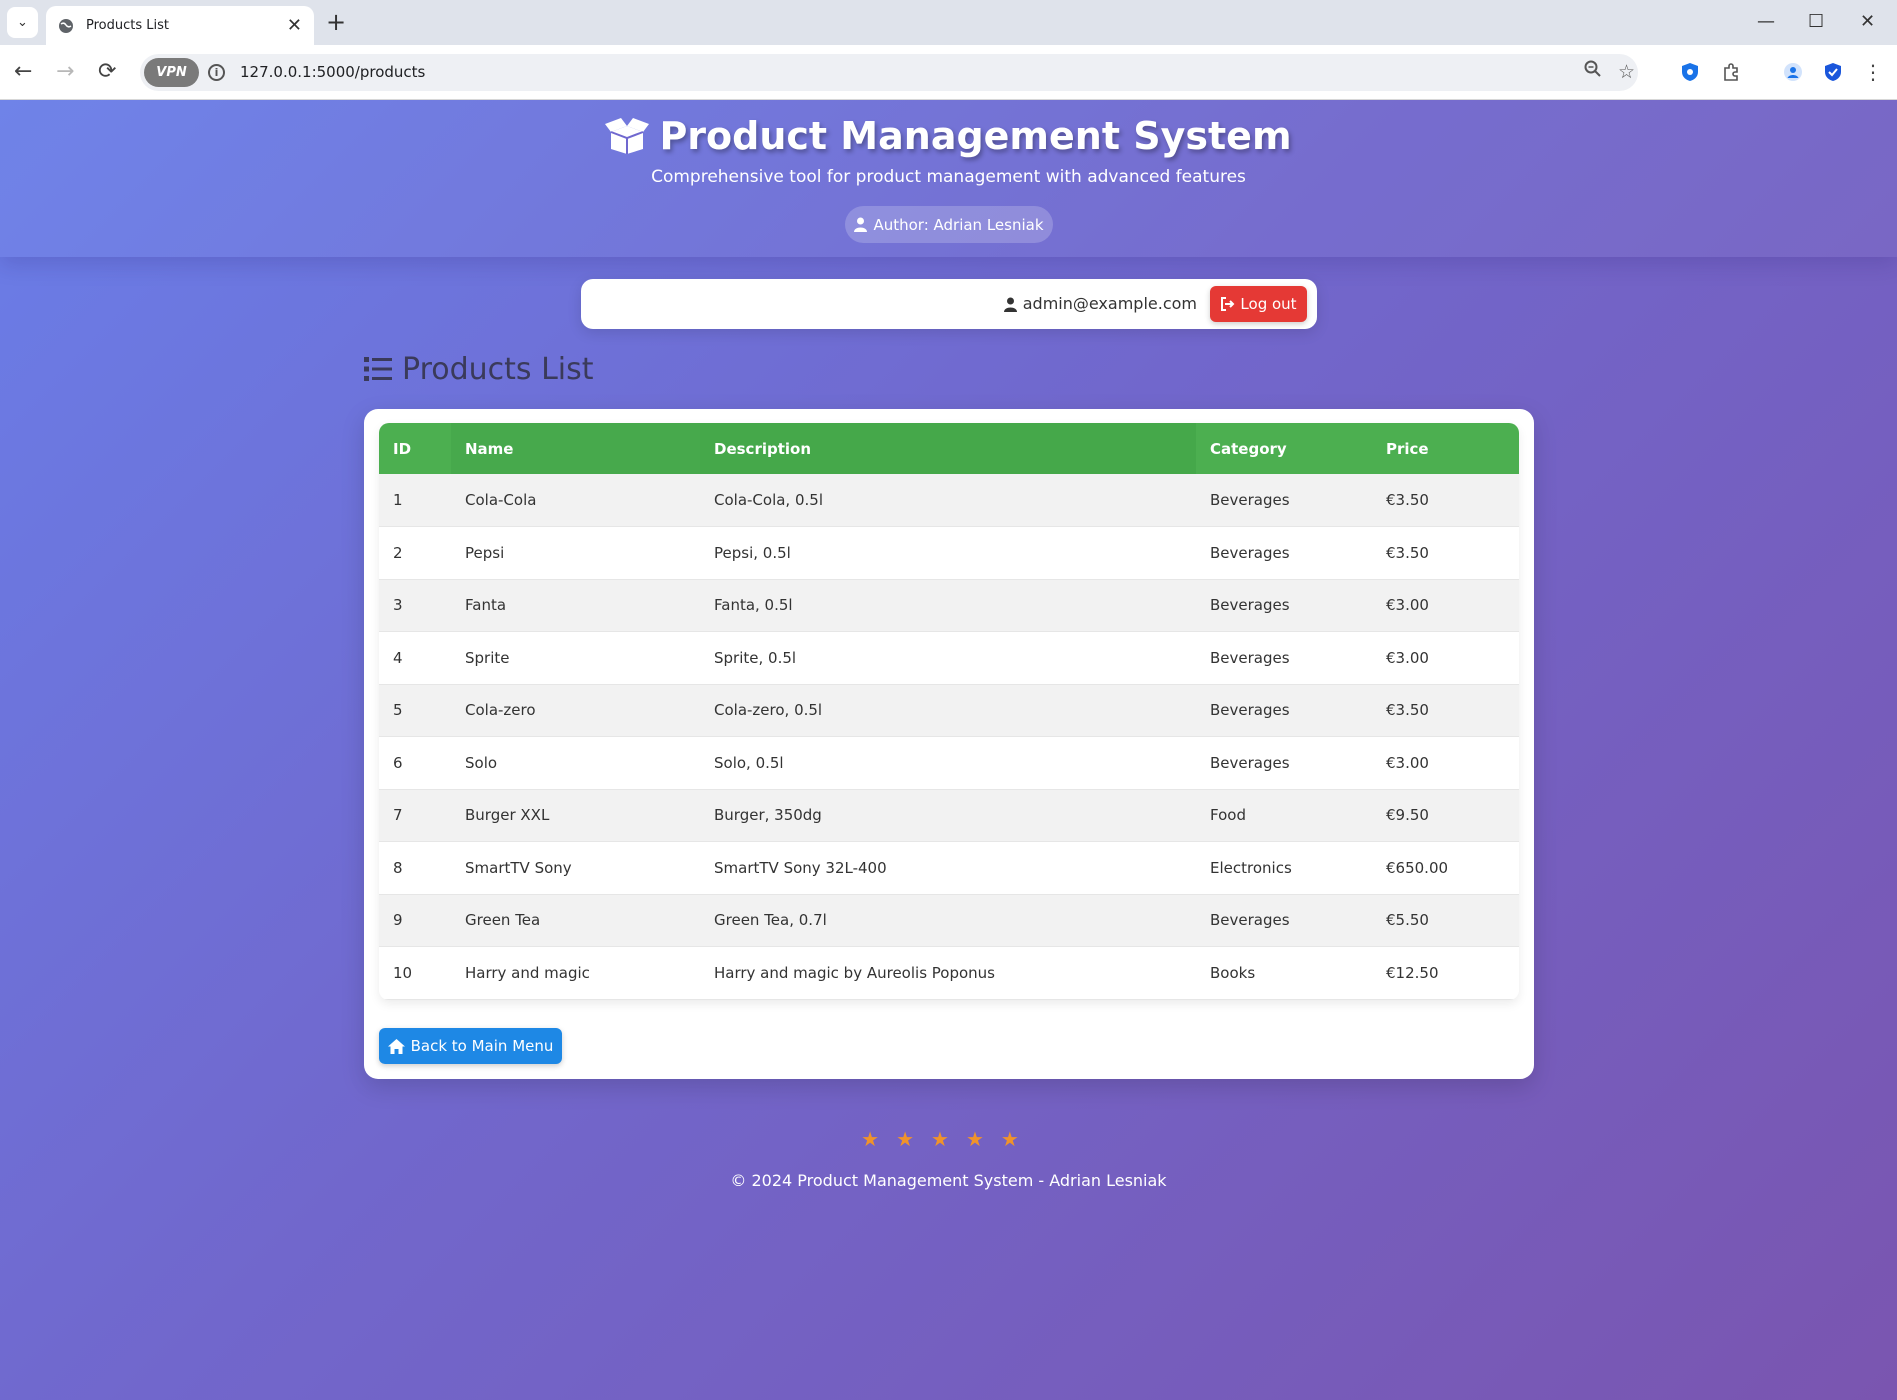 This screenshot has width=1897, height=1400. I want to click on cell-price: €5.50, so click(1445, 920).